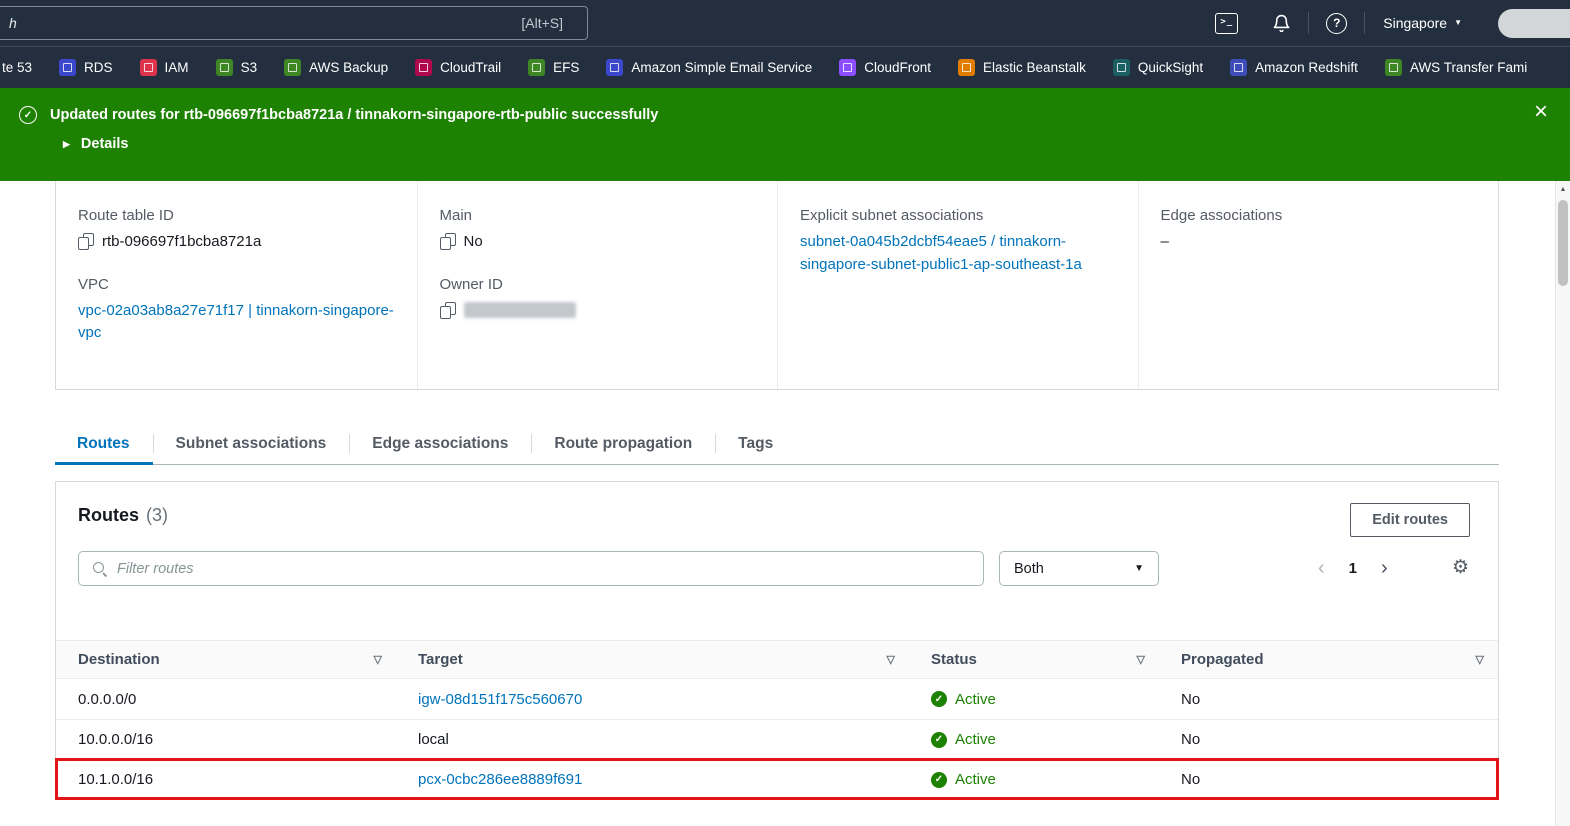 This screenshot has width=1570, height=826. I want to click on service-shortcut-label: RDS, so click(98, 67).